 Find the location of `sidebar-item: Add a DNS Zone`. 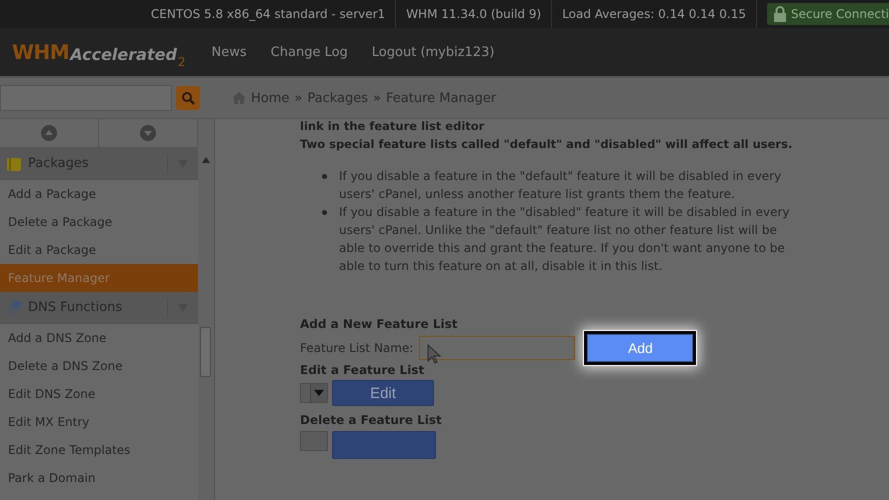

sidebar-item: Add a DNS Zone is located at coordinates (99, 338).